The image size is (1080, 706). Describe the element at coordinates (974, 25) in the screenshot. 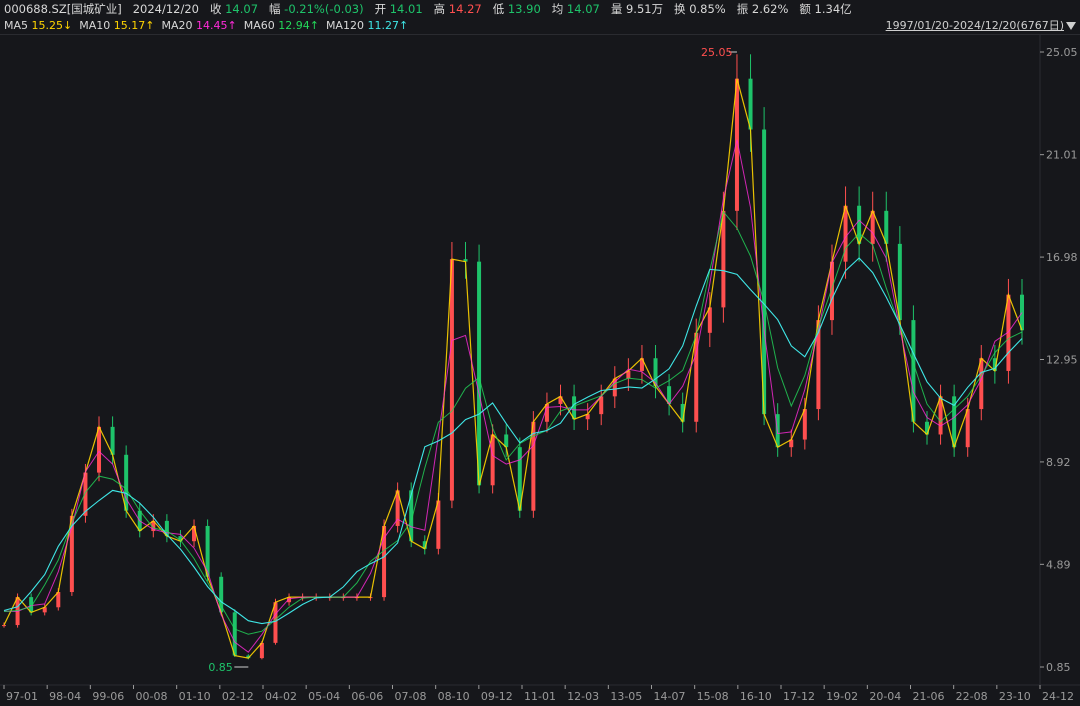

I see `date-range-text: 1997/01/20-2024/12/20(6767日)` at that location.